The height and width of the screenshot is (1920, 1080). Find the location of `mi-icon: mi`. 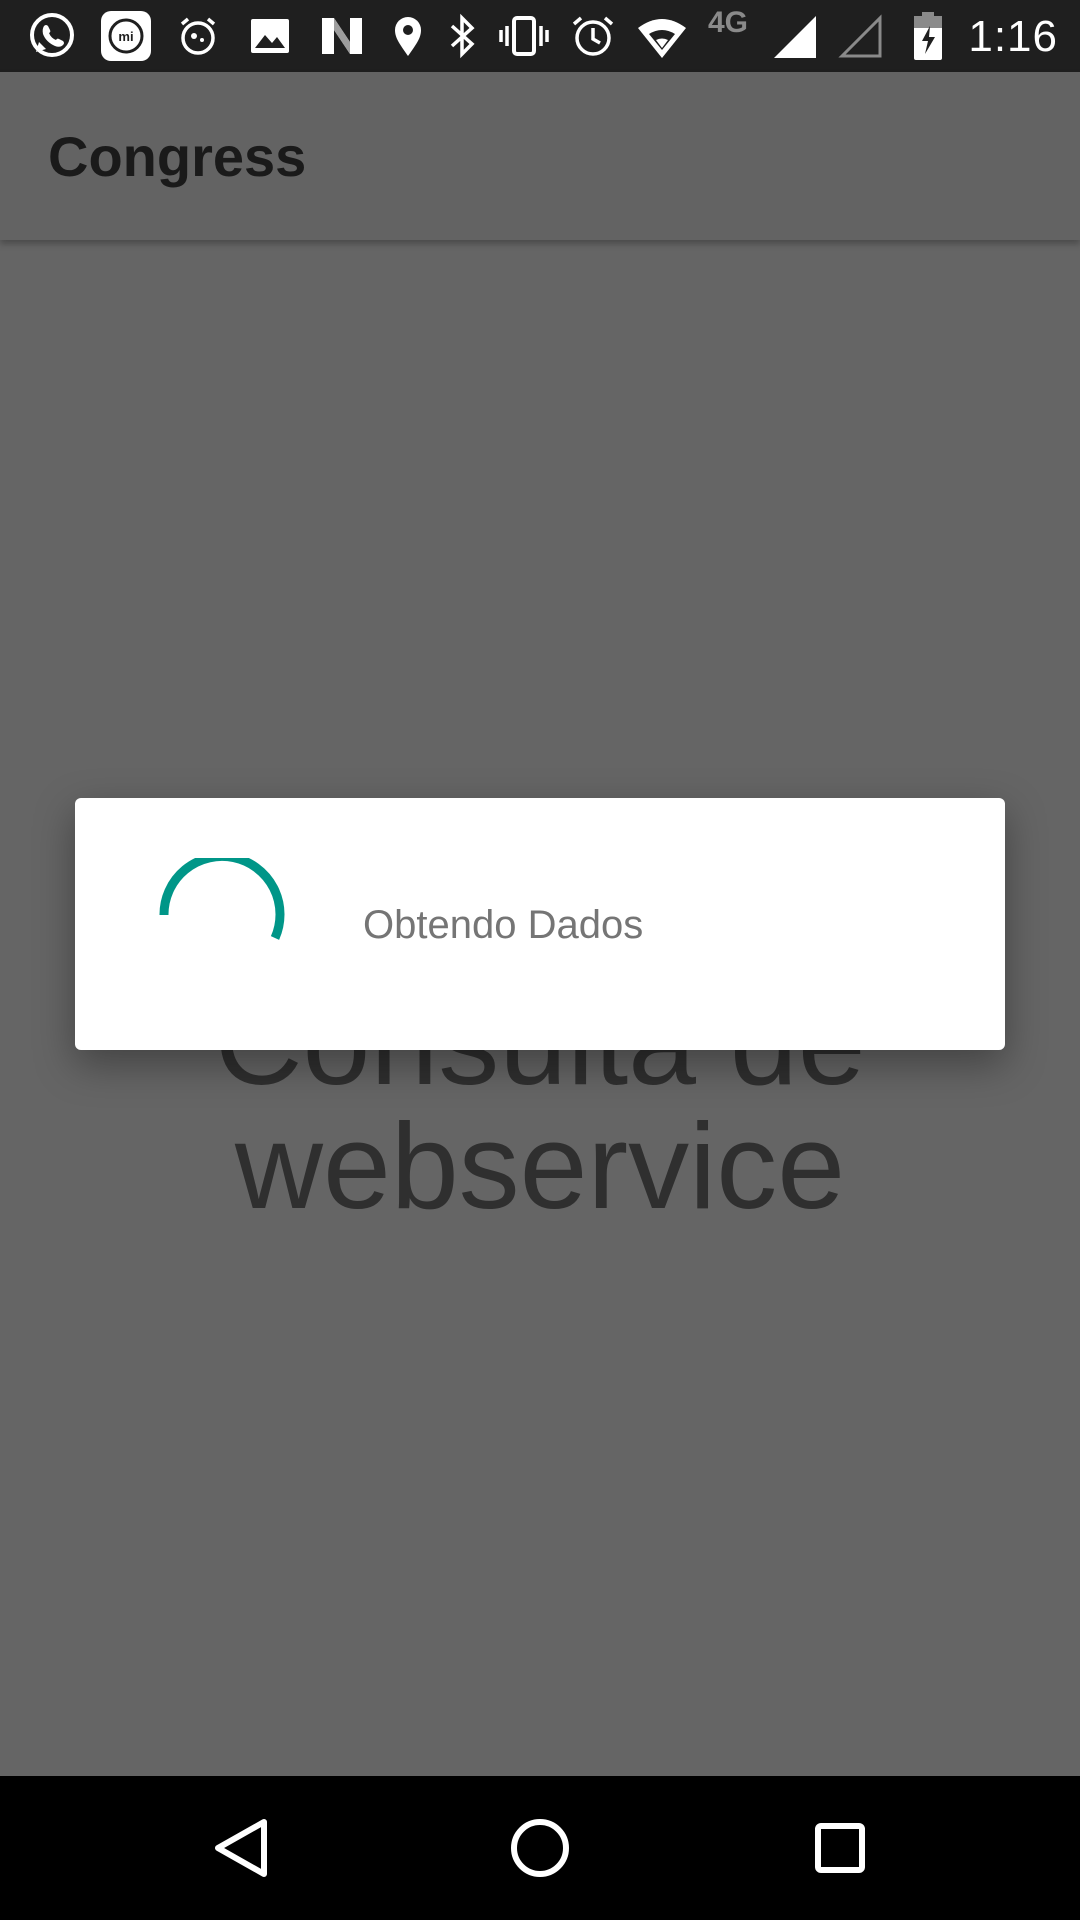

mi-icon: mi is located at coordinates (126, 36).